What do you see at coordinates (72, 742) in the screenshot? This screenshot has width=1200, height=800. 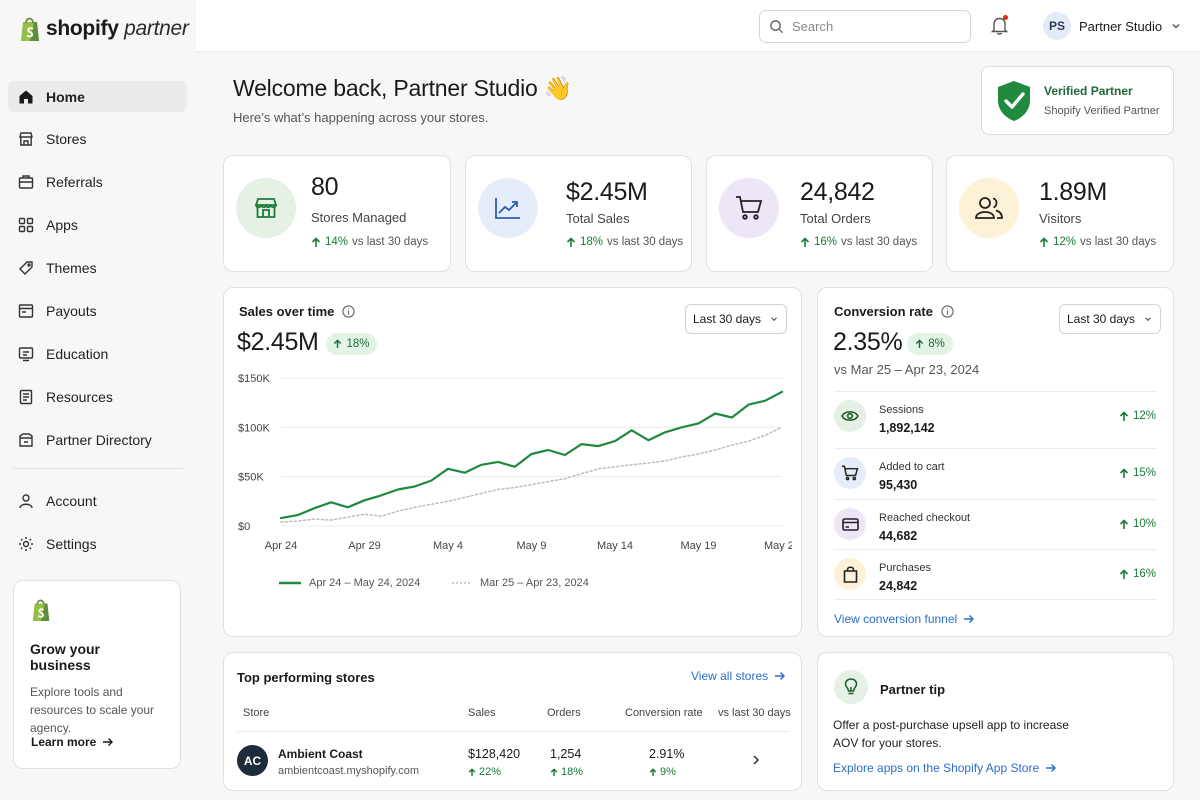 I see `learn-more-link: Learn more` at bounding box center [72, 742].